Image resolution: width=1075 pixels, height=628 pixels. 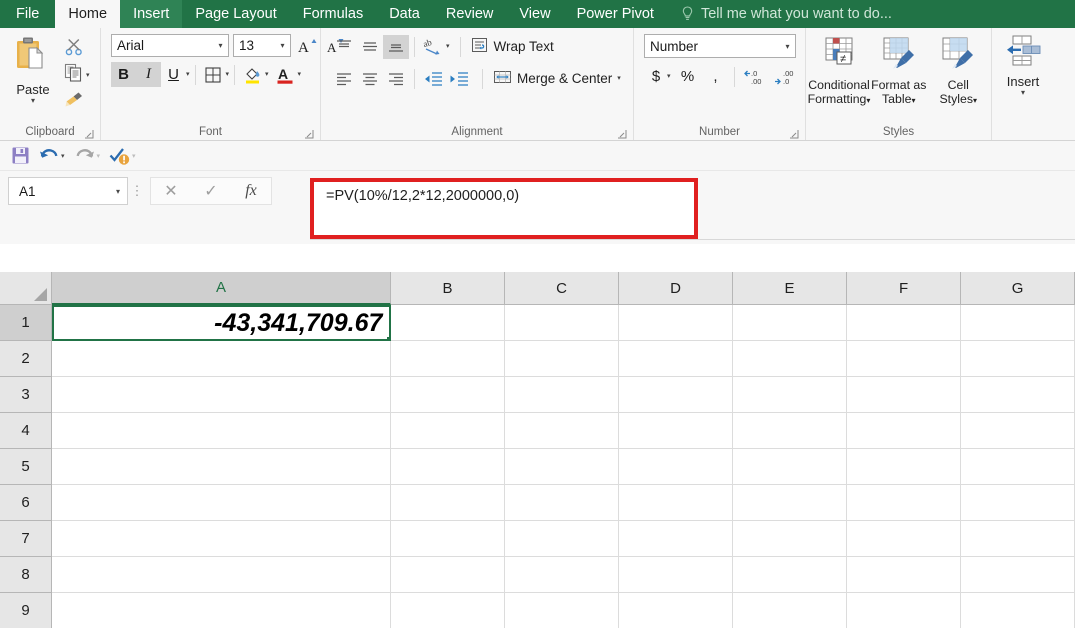 I want to click on row-header-1: 1, so click(x=26, y=323).